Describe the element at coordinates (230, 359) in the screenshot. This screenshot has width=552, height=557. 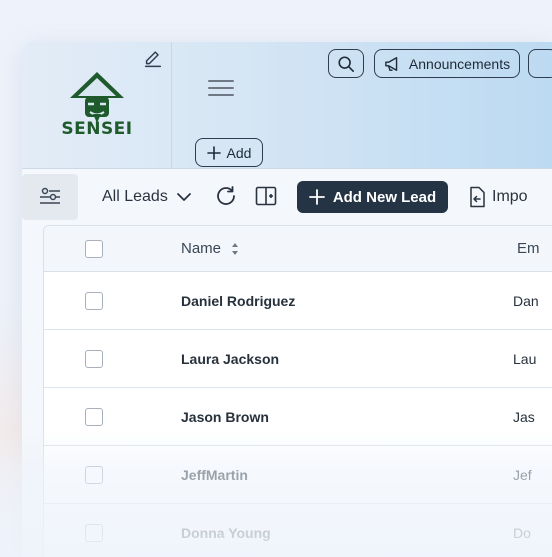
I see `lead-name: Laura Jackson` at that location.